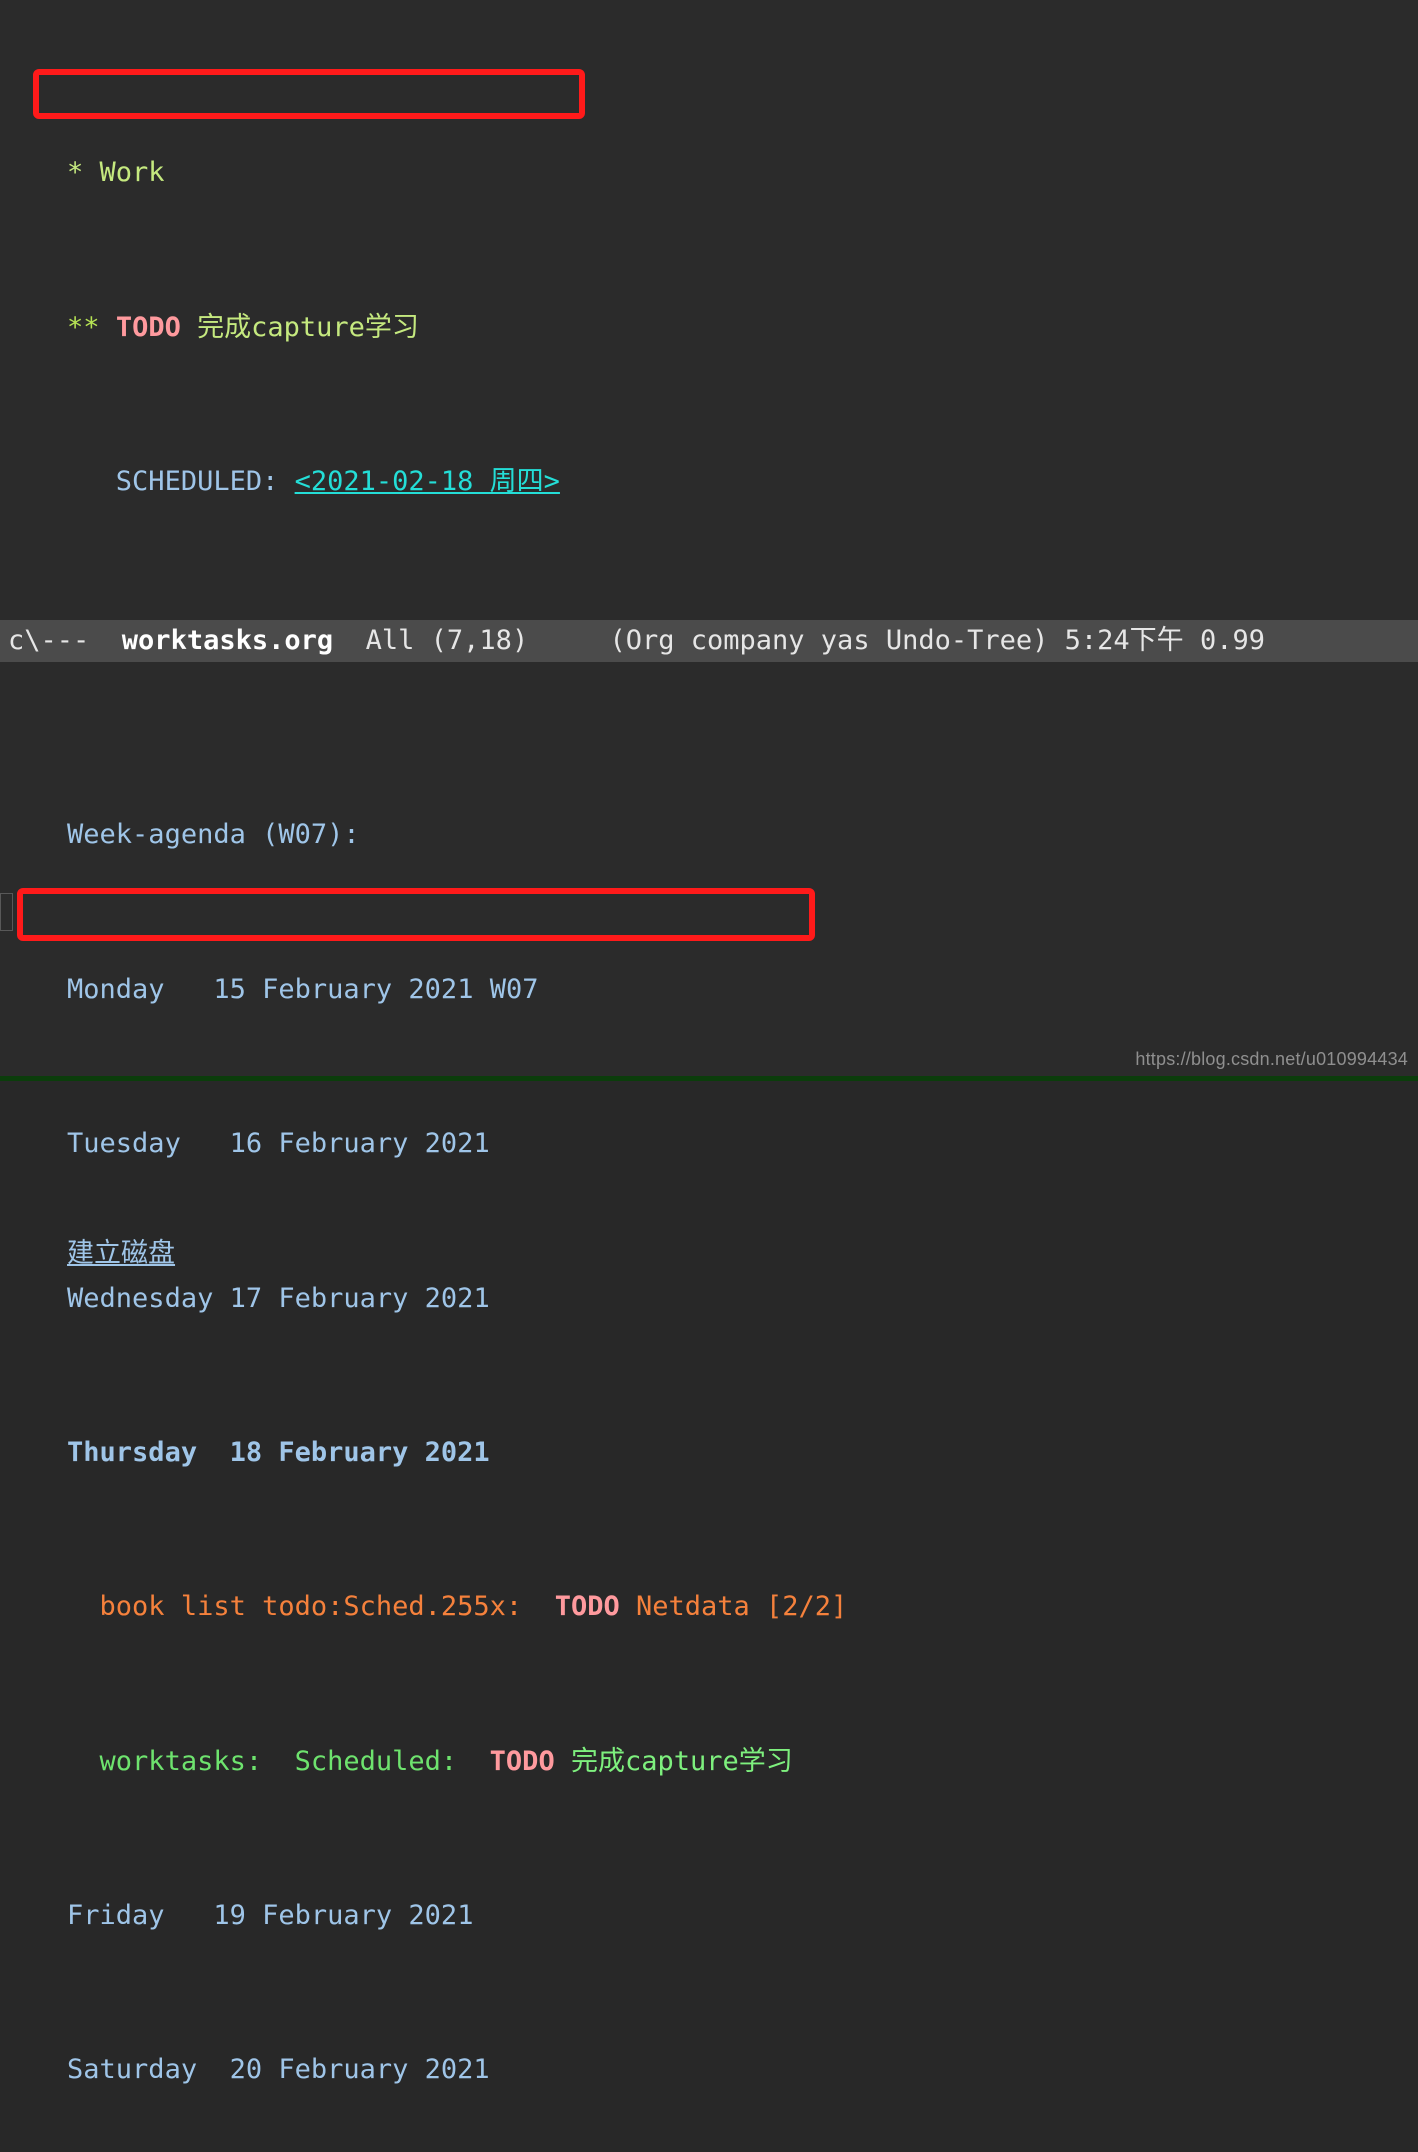 The image size is (1418, 2152). I want to click on agenda-day-name: Saturday 20 February 2021, so click(278, 2070).